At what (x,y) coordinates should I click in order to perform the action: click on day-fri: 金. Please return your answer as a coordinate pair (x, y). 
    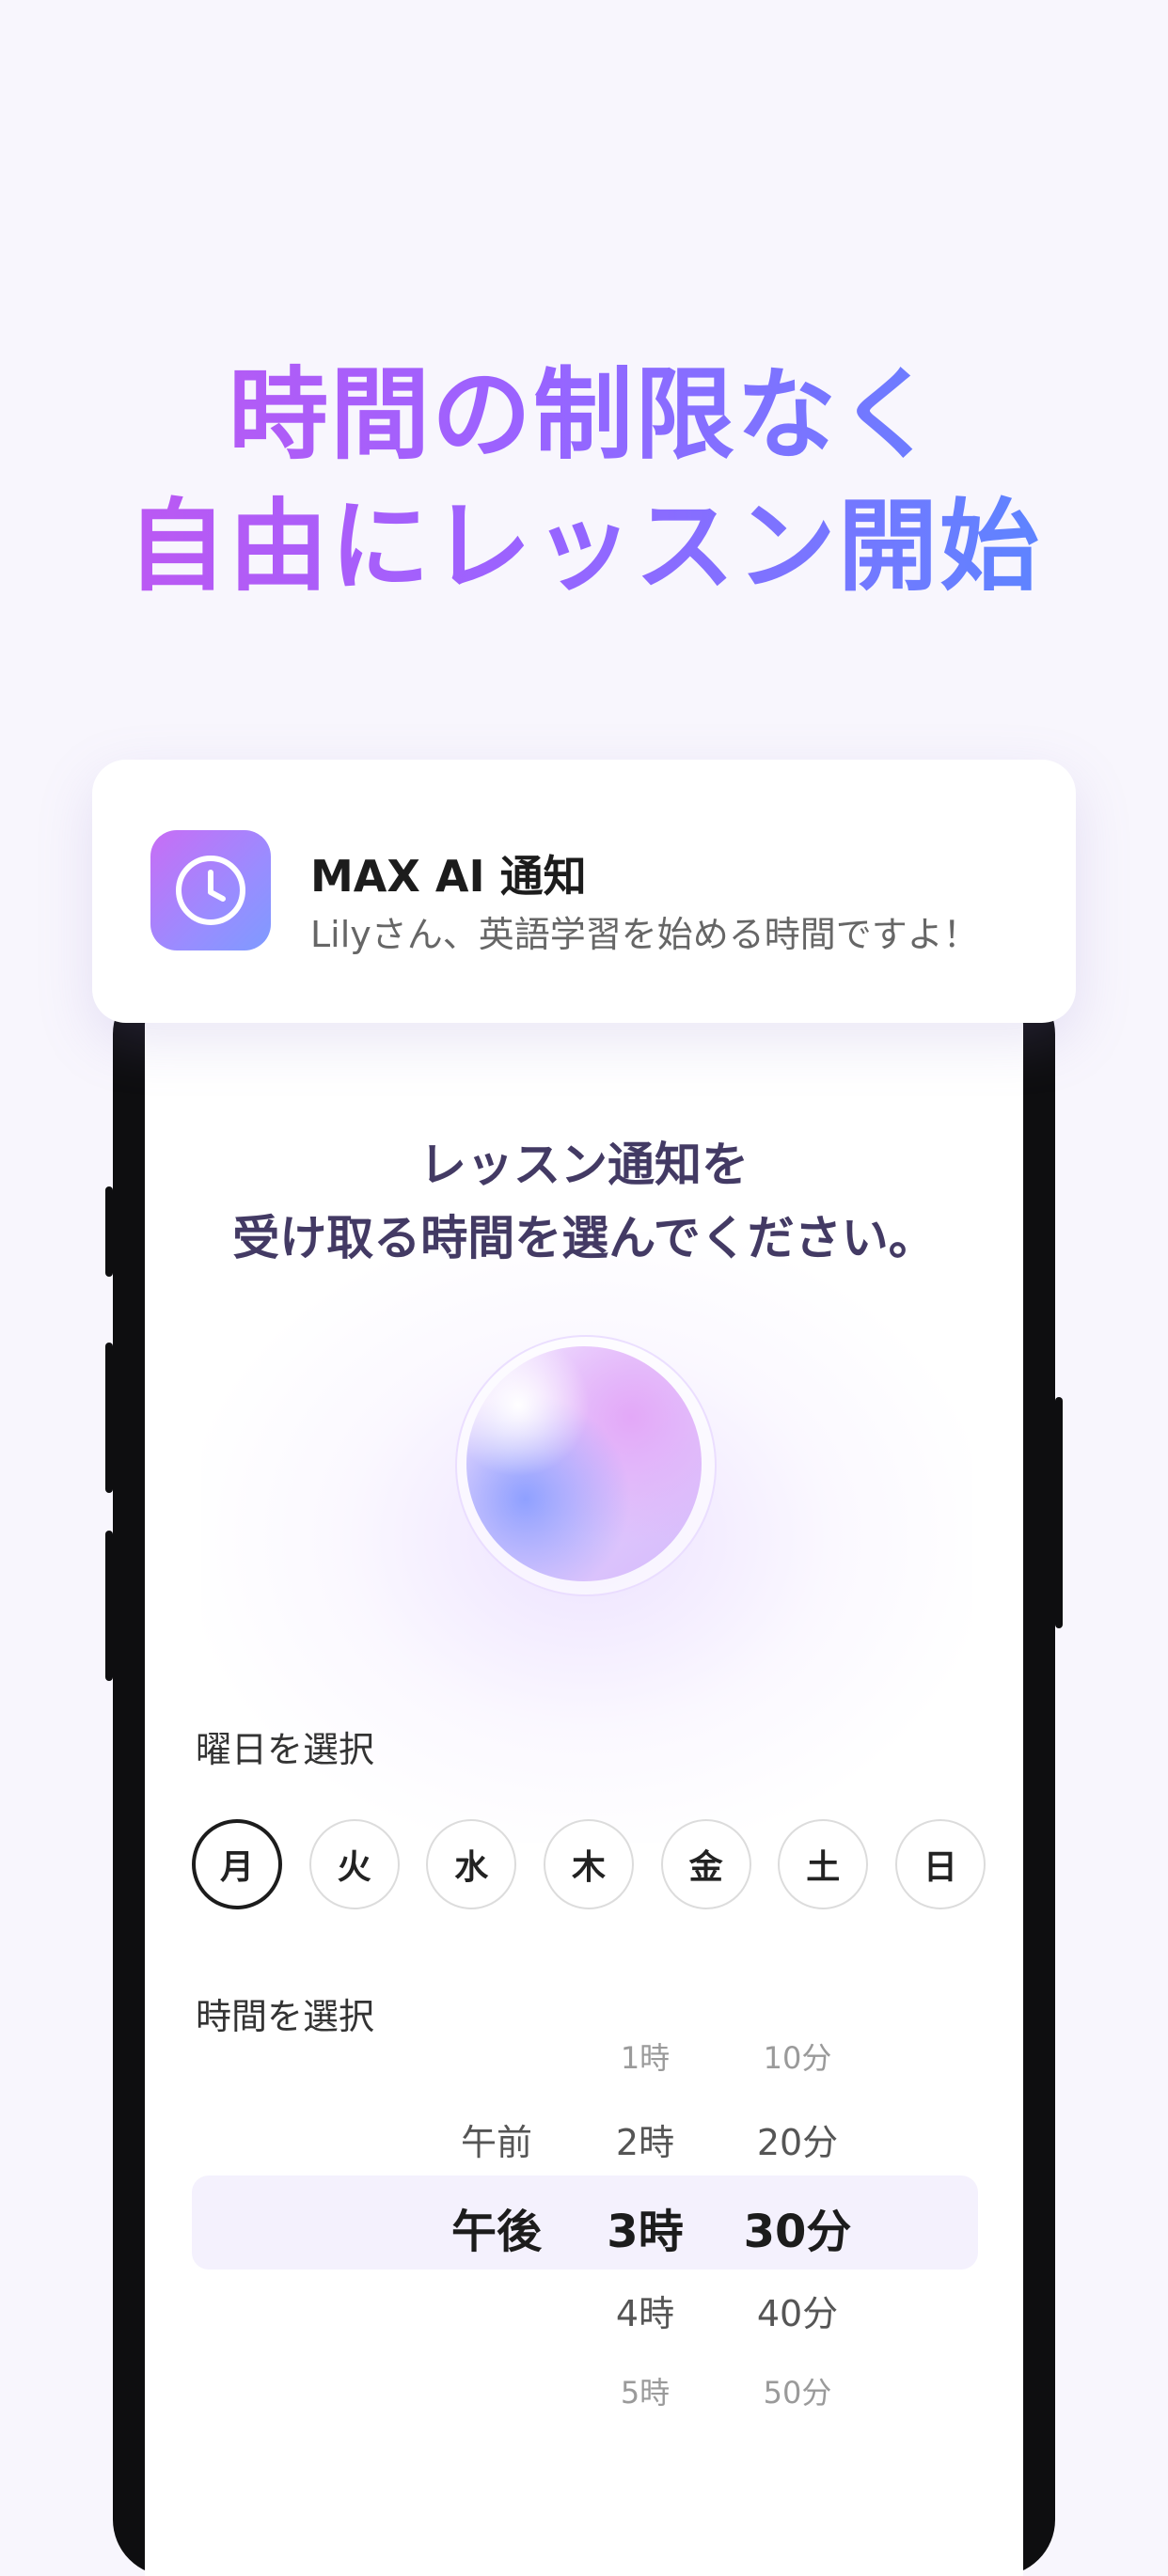
    Looking at the image, I should click on (705, 1864).